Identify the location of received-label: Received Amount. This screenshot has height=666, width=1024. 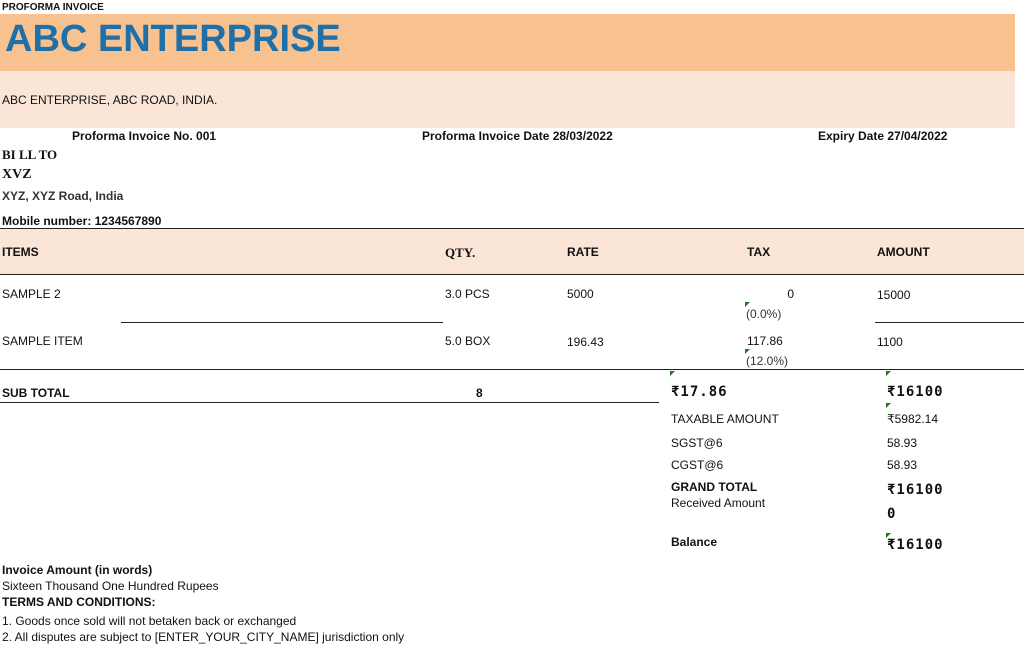
(718, 503).